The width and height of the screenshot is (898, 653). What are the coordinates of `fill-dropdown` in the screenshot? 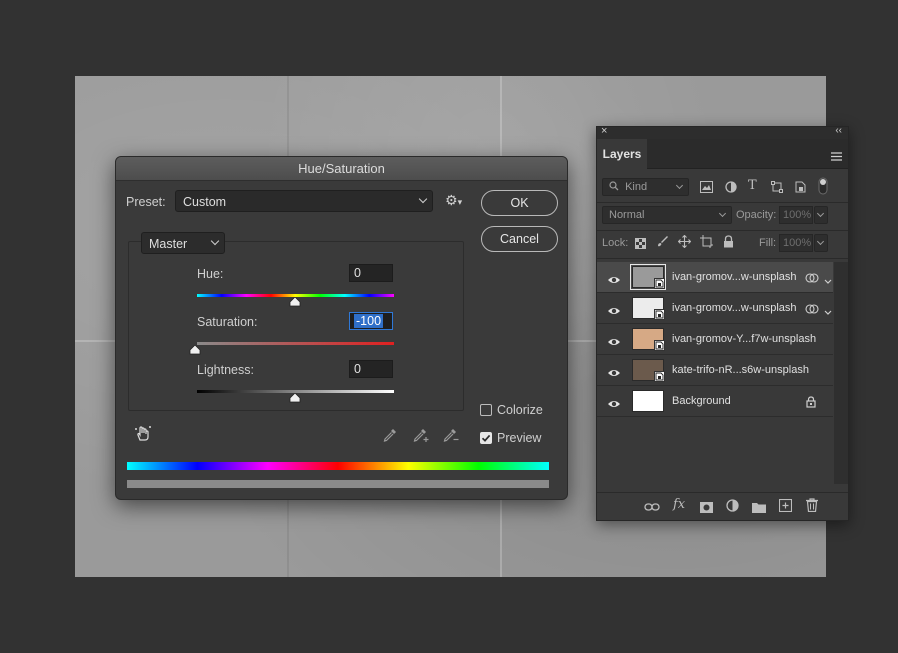 It's located at (821, 243).